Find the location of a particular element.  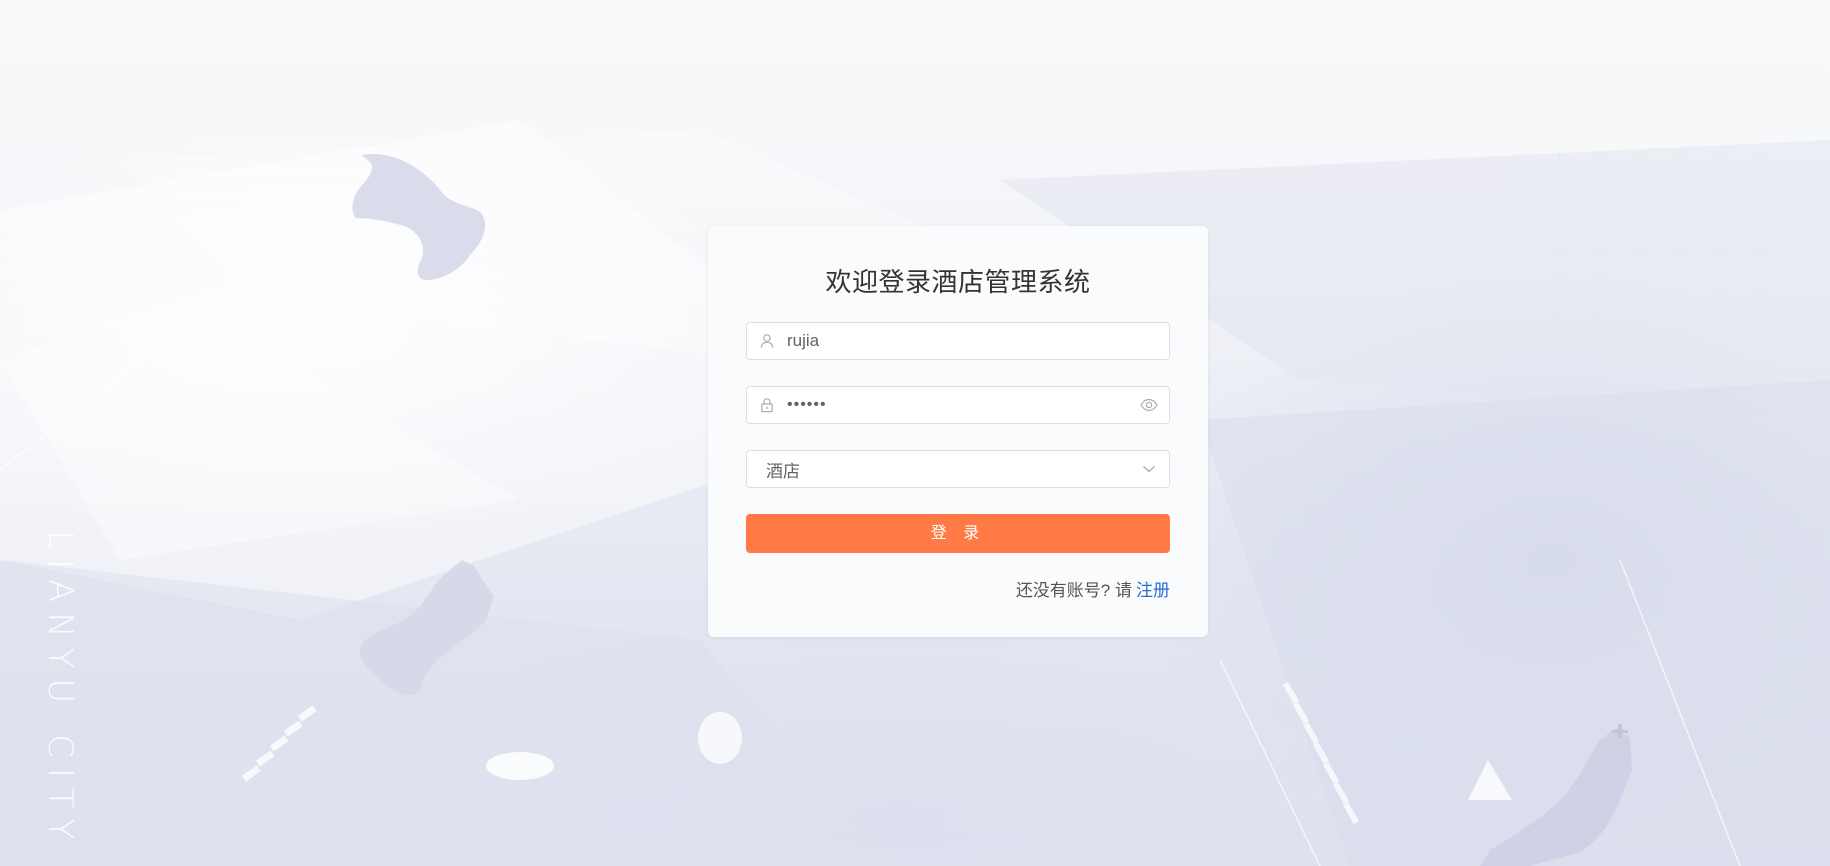

register-row: 还没有账号? 请注册 is located at coordinates (1093, 588).